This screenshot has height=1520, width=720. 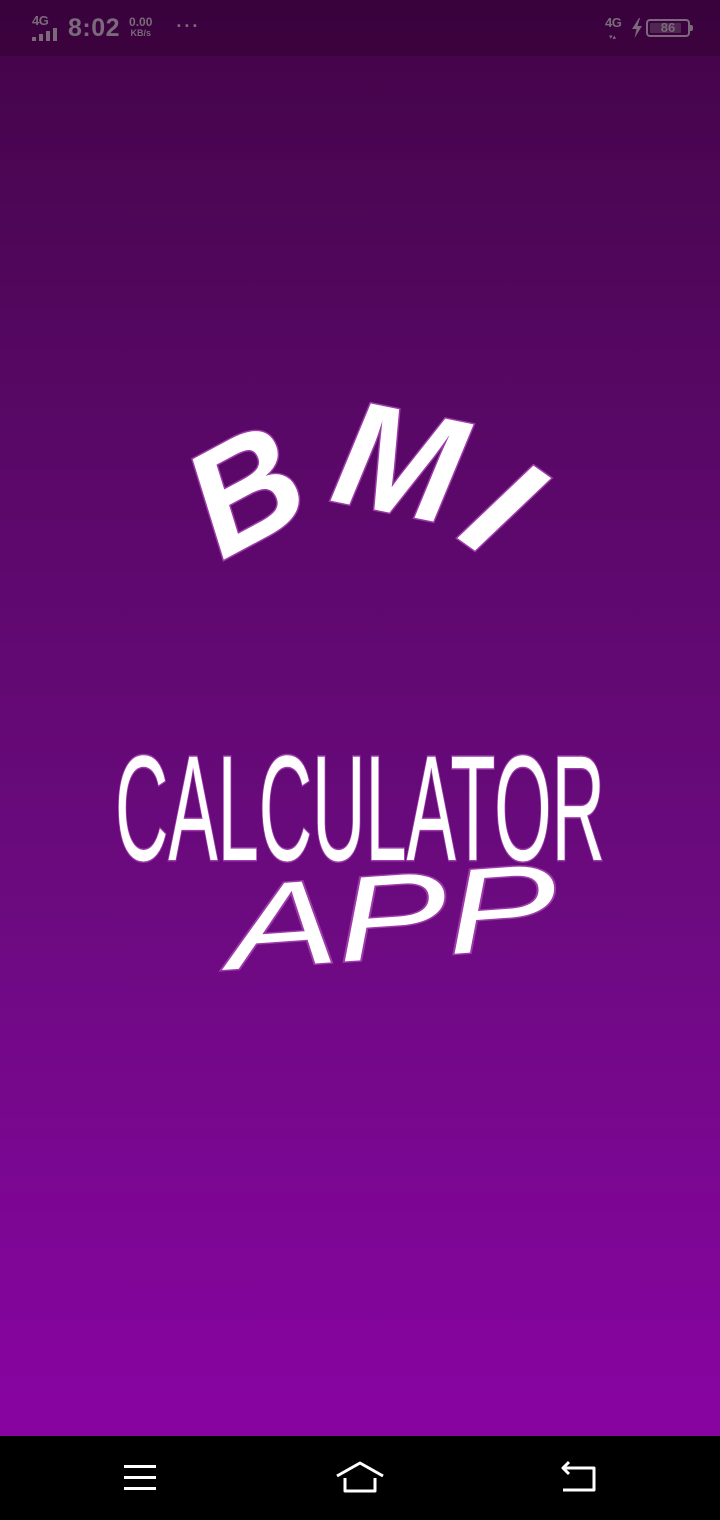 I want to click on logo-line-bmi: BMI, so click(x=365, y=479).